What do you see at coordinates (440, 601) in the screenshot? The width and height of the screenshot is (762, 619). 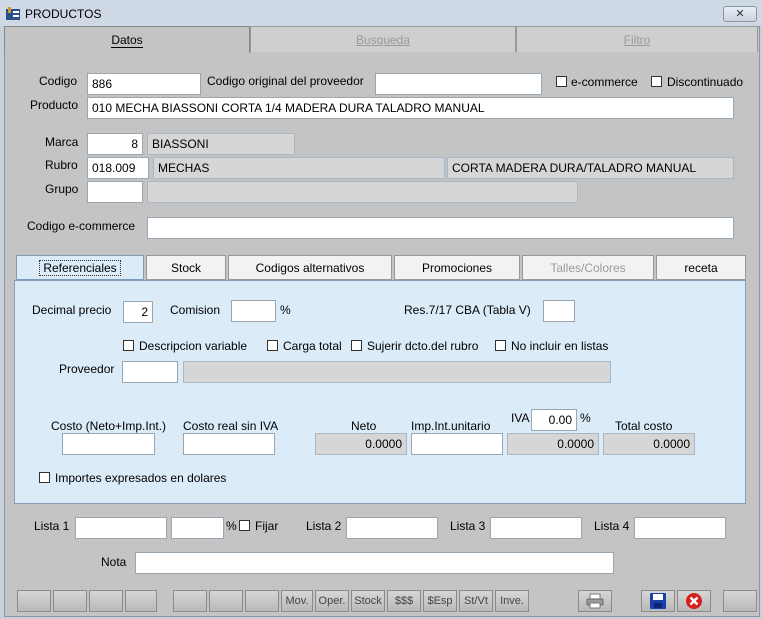 I see `esp-button: $Esp` at bounding box center [440, 601].